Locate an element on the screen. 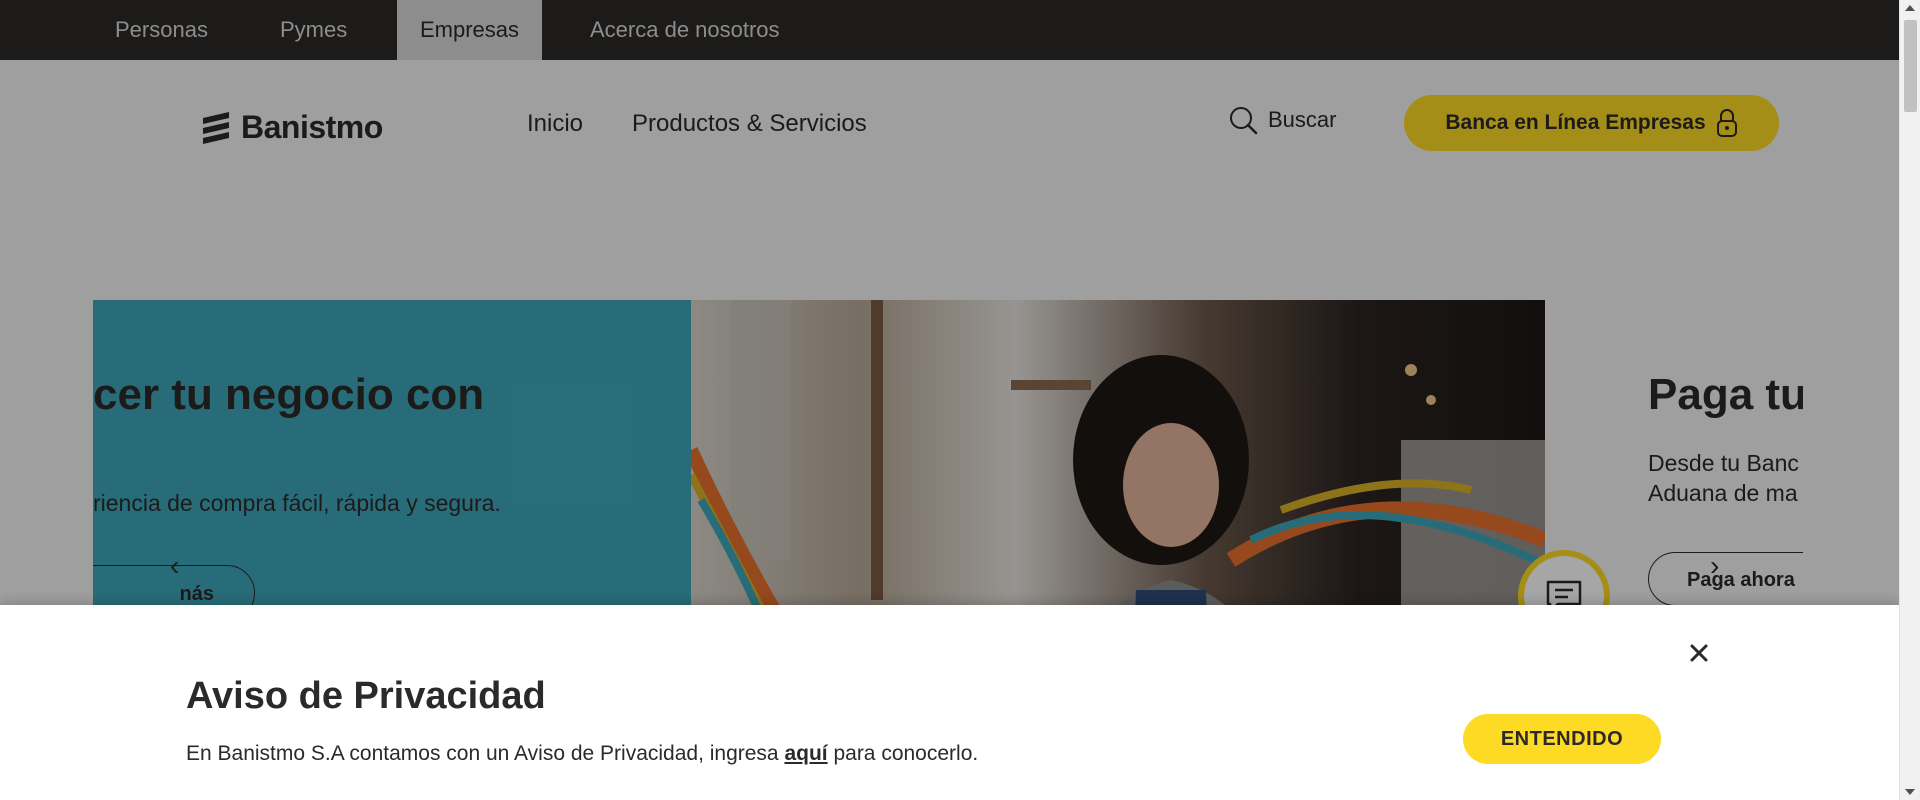 This screenshot has width=1920, height=800. privacy-title: Aviso de Privacidad is located at coordinates (366, 696).